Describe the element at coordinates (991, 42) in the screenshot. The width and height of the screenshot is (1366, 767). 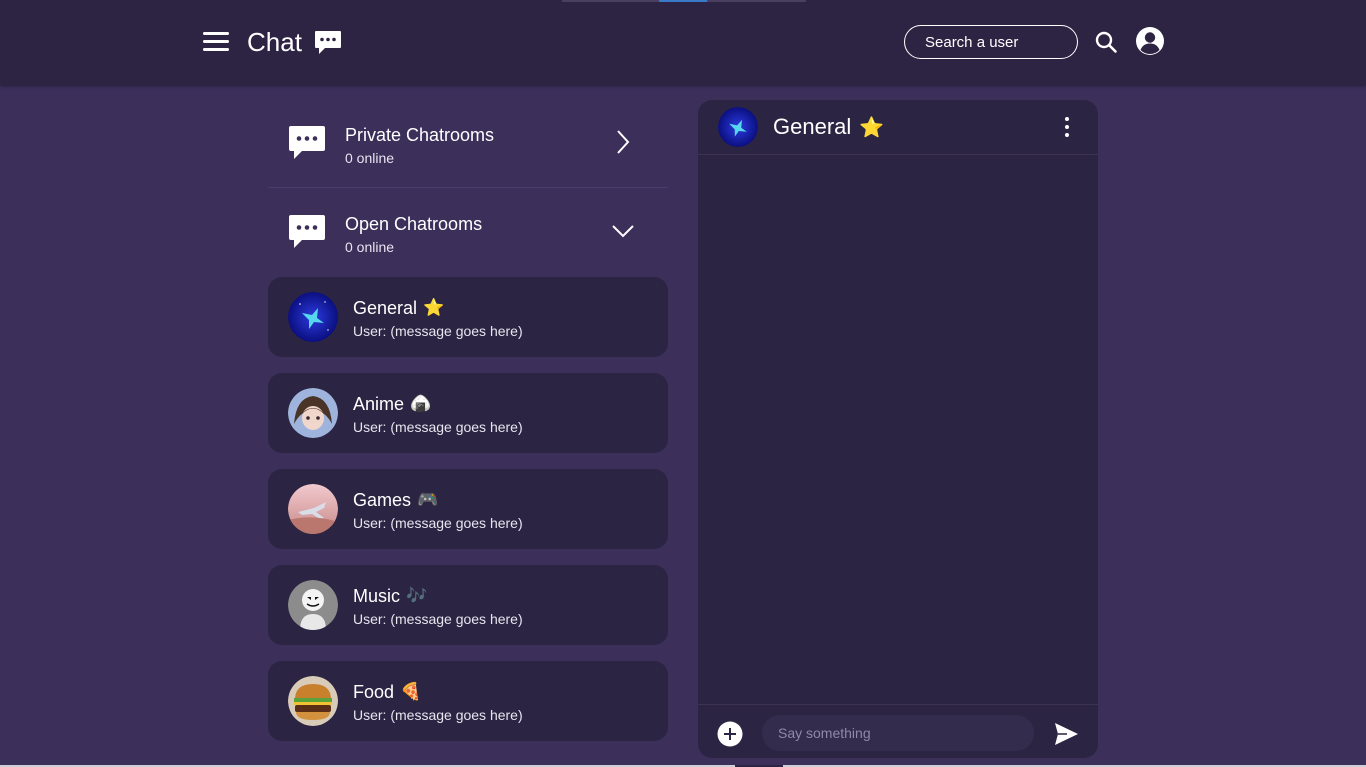
I see `search-user-input` at that location.